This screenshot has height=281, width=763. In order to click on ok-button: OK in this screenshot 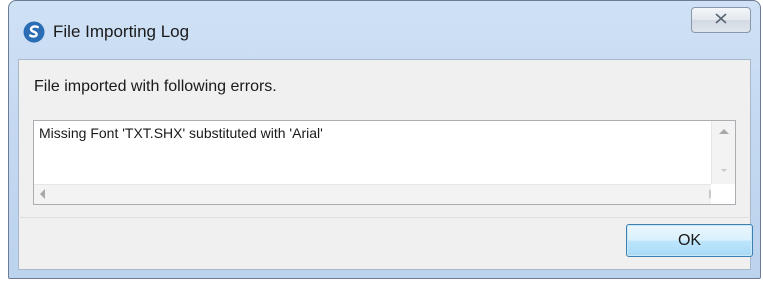, I will do `click(689, 240)`.